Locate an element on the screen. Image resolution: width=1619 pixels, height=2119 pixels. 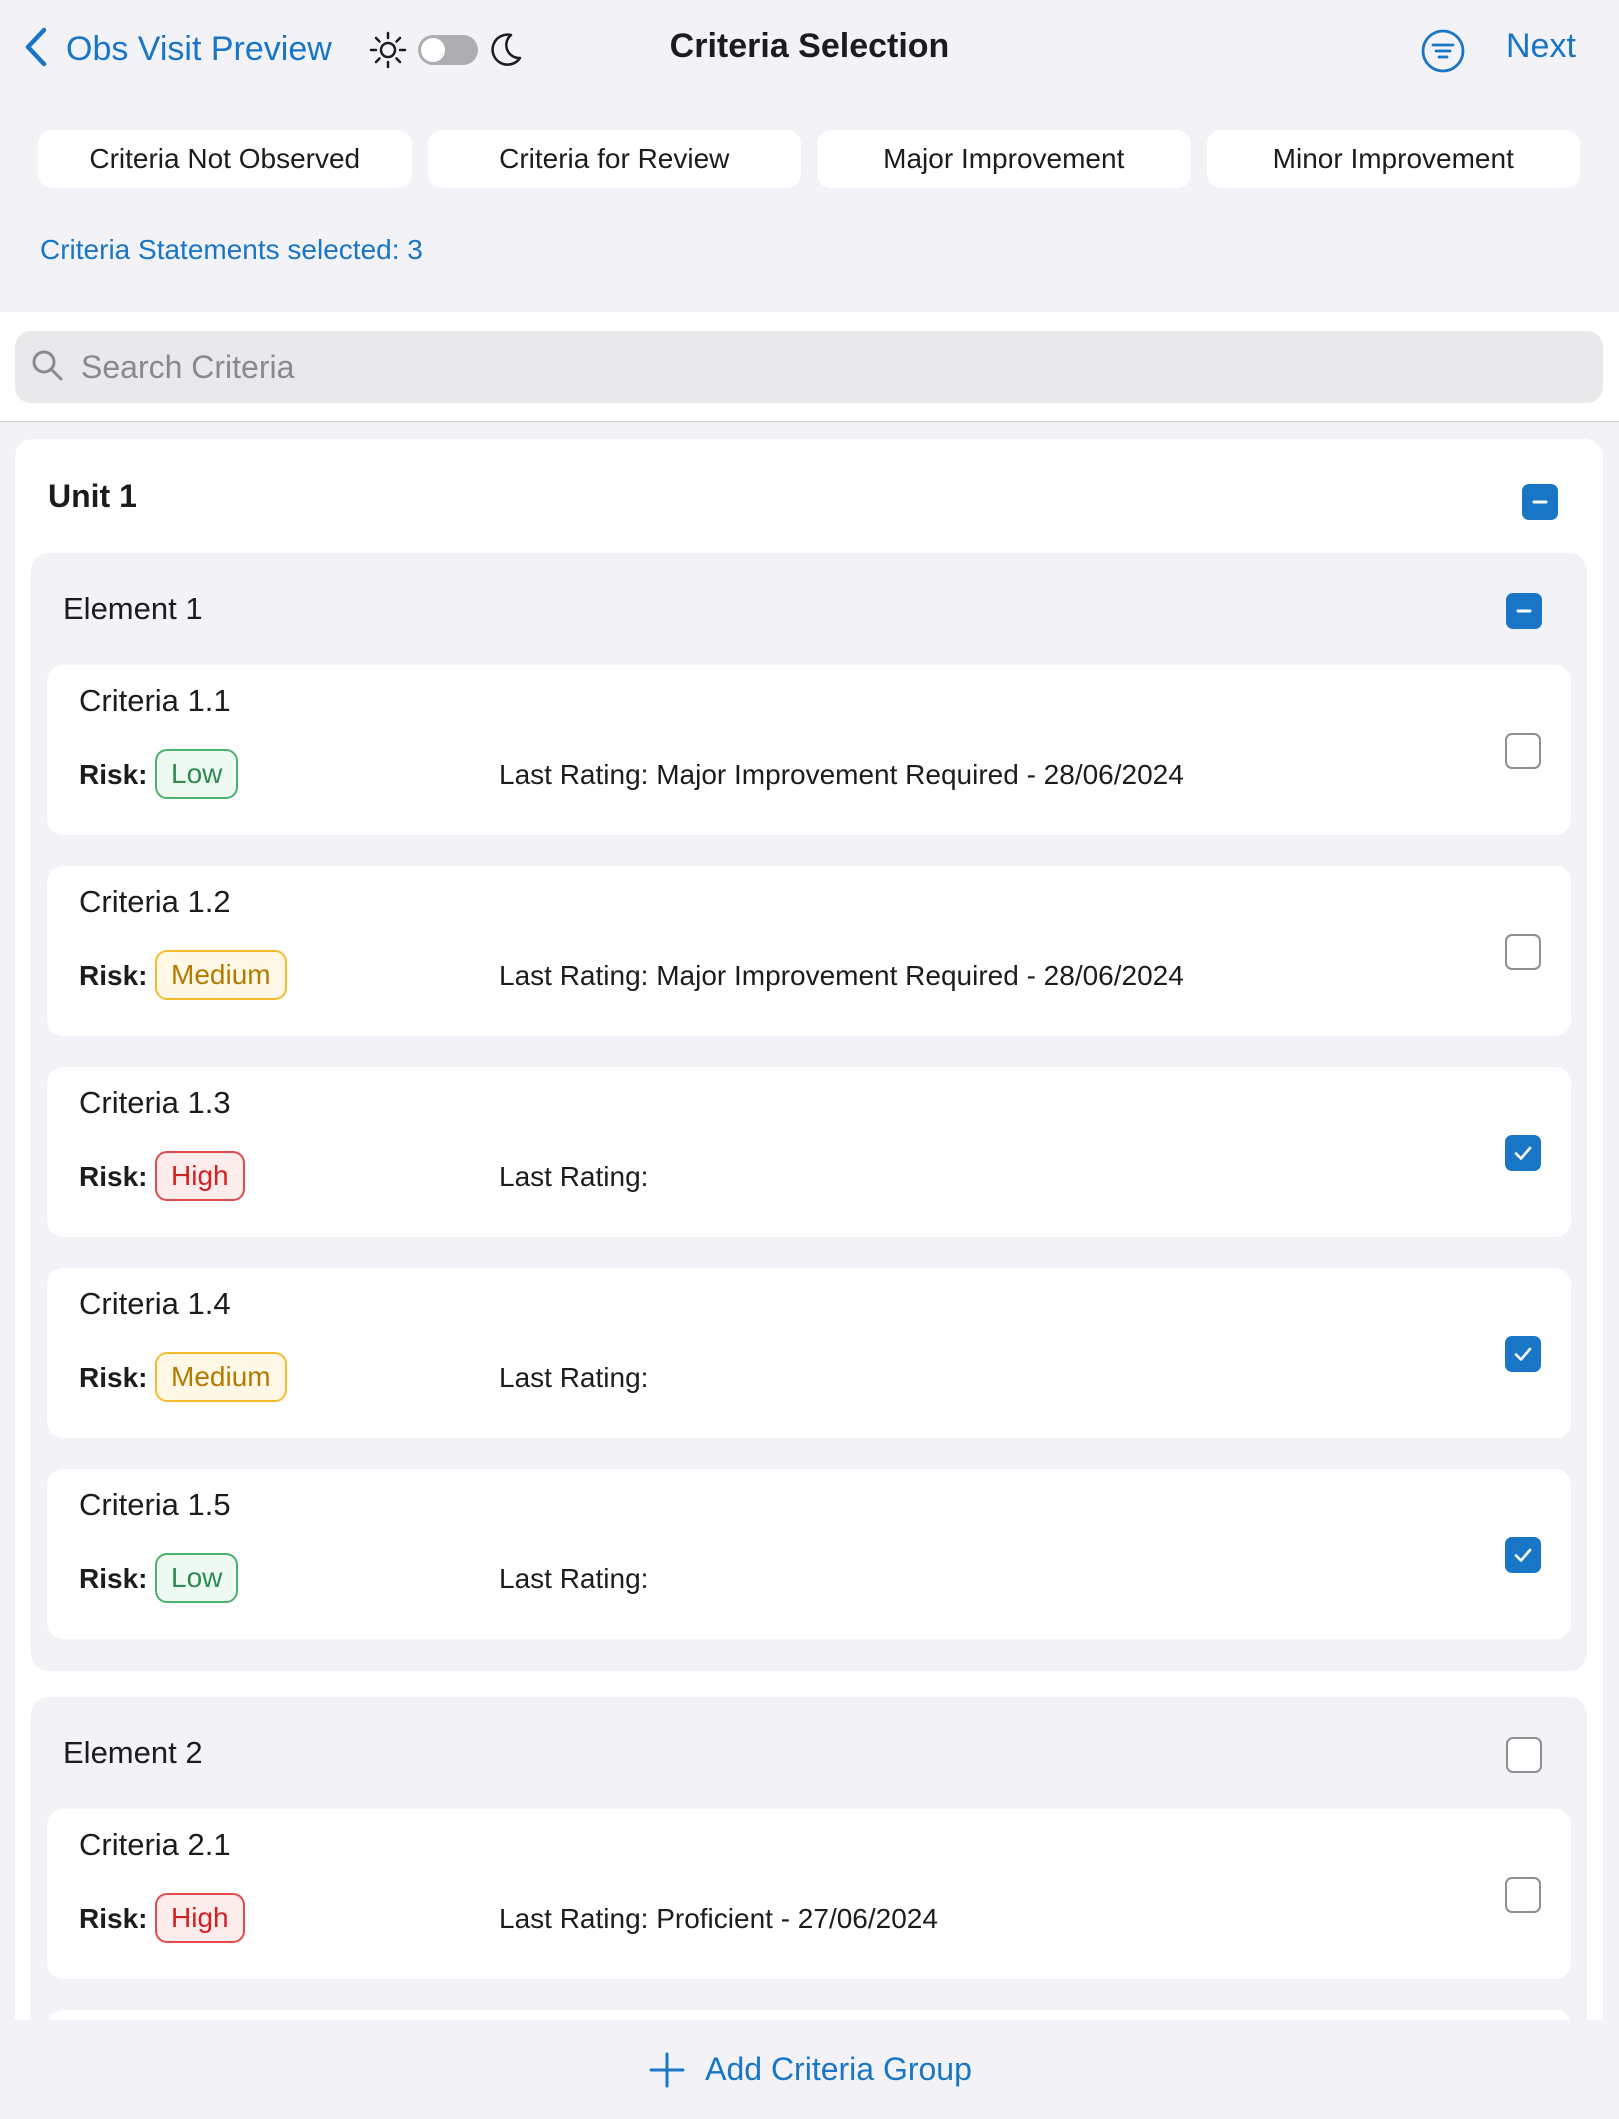
next-button: Next is located at coordinates (1541, 46).